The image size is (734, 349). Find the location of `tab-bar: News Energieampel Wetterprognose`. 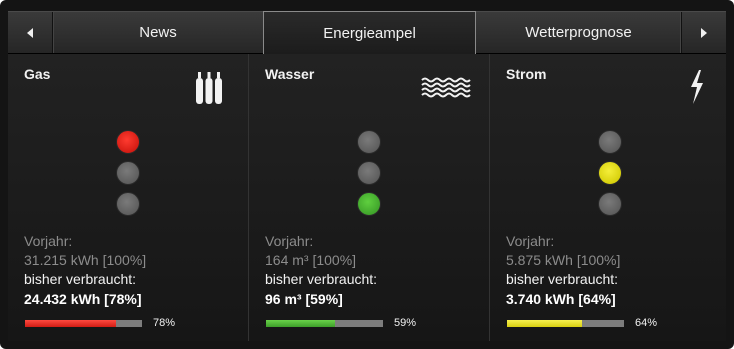

tab-bar: News Energieampel Wetterprognose is located at coordinates (367, 32).